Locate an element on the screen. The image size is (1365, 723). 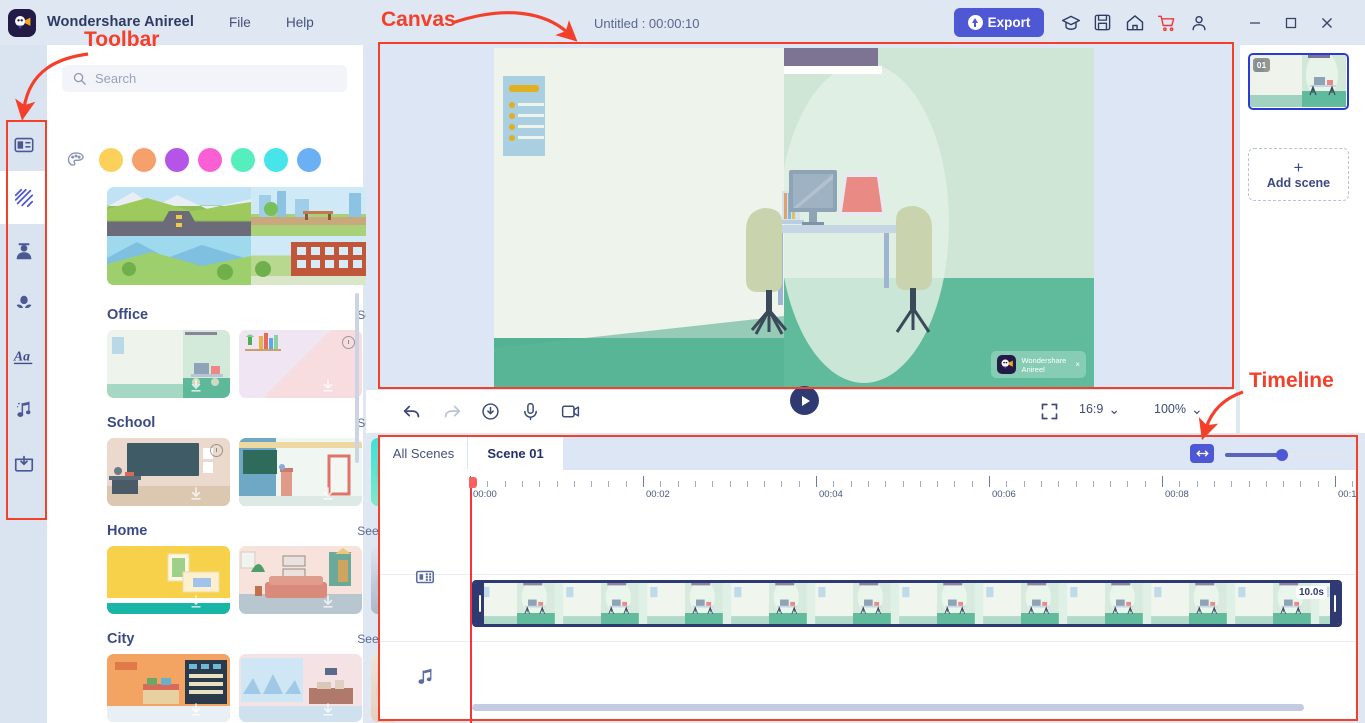
add-scene-button: + Add scene is located at coordinates (1298, 174).